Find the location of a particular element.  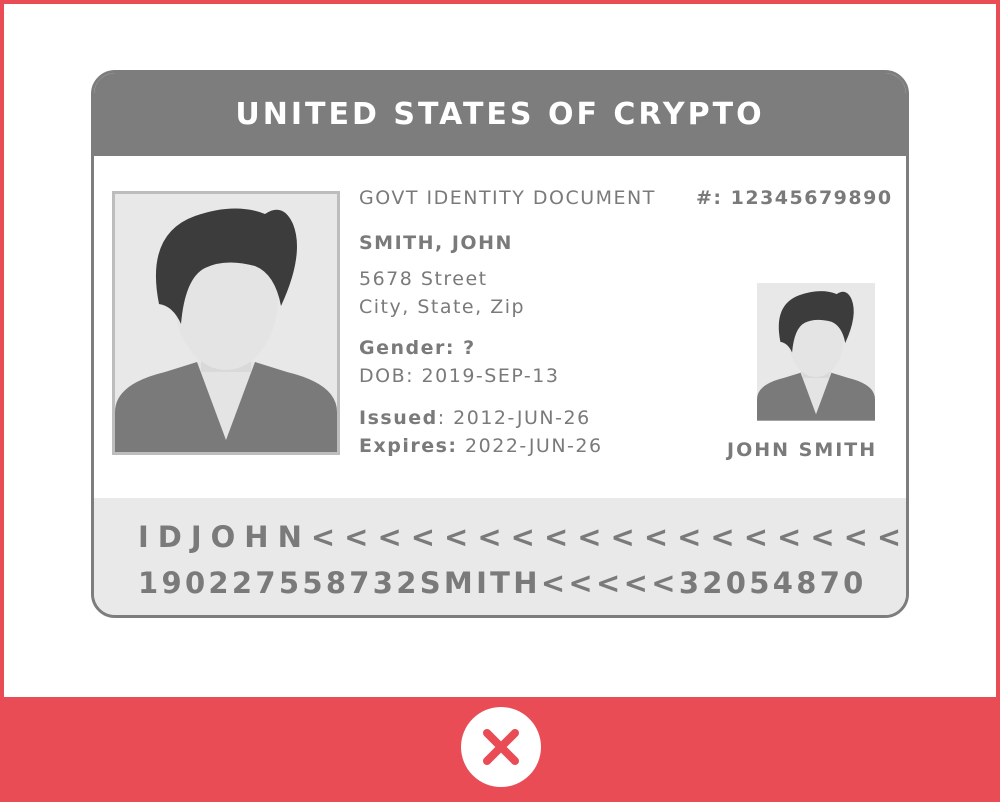

mrz-line-1: IDJOHN<<<<<<<<<<<<<<<<<<<<<<<<< is located at coordinates (523, 537).